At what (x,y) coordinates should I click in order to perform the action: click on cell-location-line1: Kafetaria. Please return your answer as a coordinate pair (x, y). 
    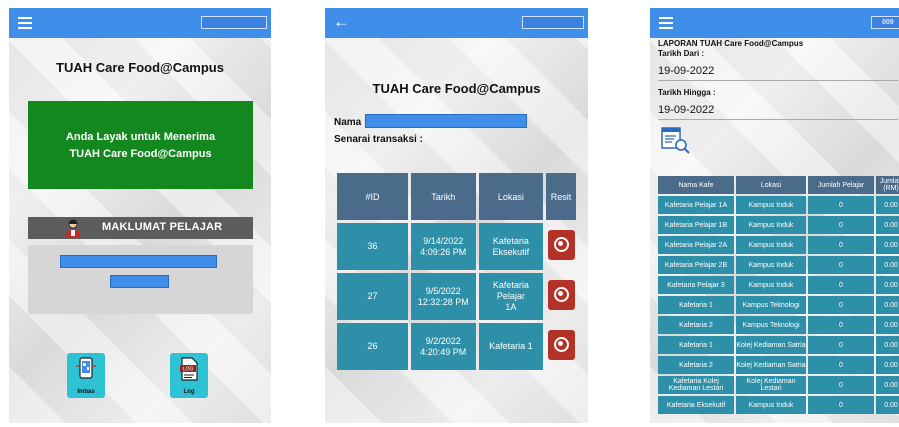
    Looking at the image, I should click on (510, 240).